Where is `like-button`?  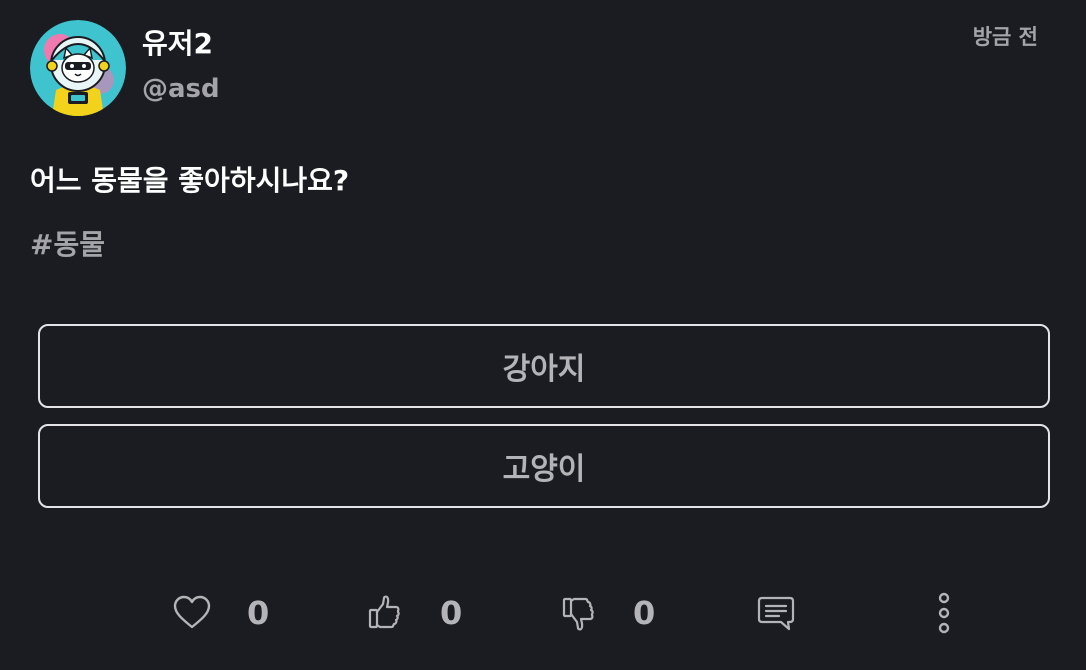 like-button is located at coordinates (192, 613).